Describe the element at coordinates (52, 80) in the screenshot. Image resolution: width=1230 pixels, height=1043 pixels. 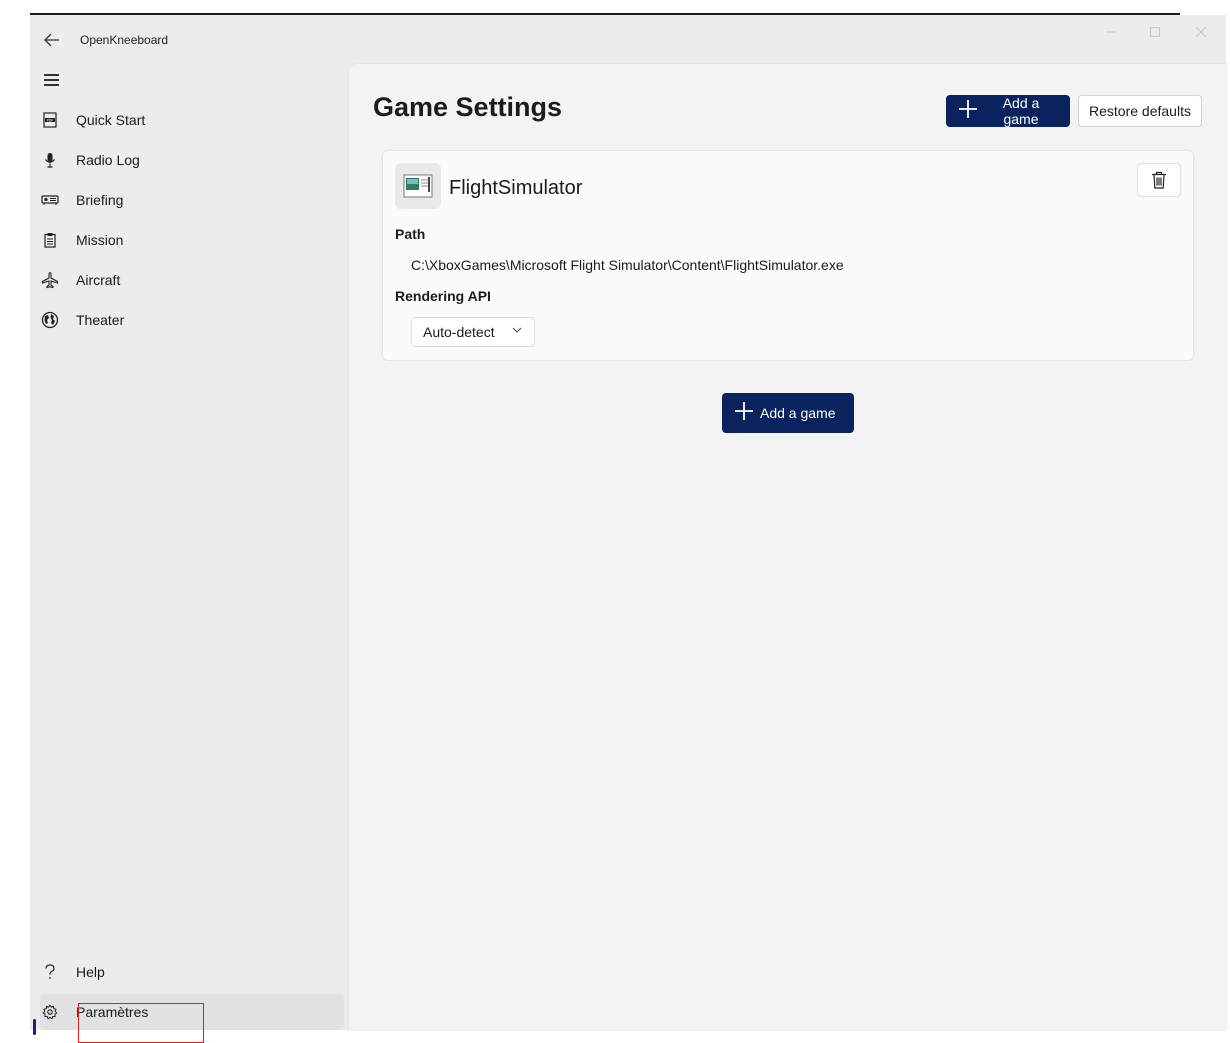
I see `hamburger-menu-button` at that location.